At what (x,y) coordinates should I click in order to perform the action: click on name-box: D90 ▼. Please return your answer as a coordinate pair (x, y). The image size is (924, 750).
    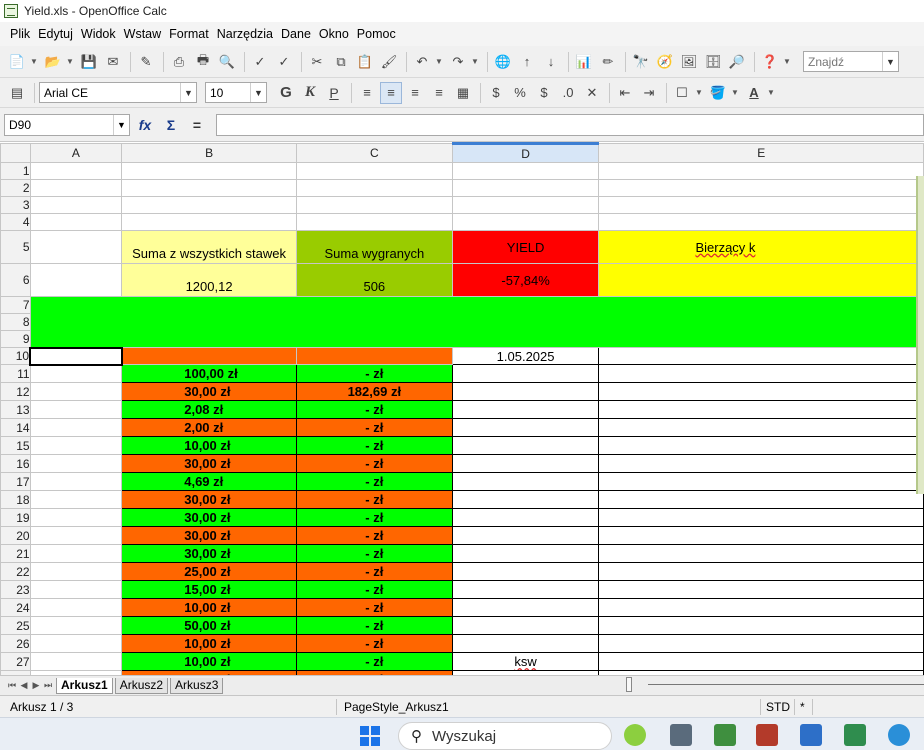
    Looking at the image, I should click on (67, 124).